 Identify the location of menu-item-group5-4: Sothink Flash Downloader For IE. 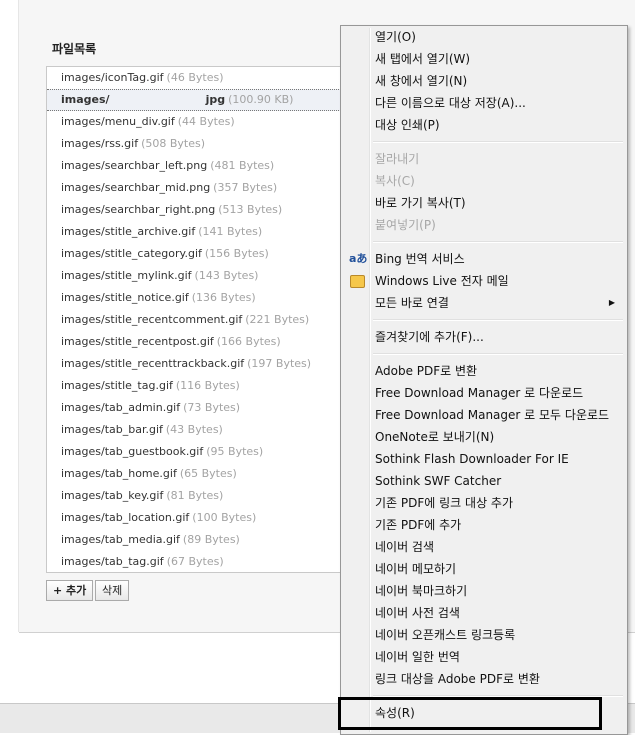
(484, 459).